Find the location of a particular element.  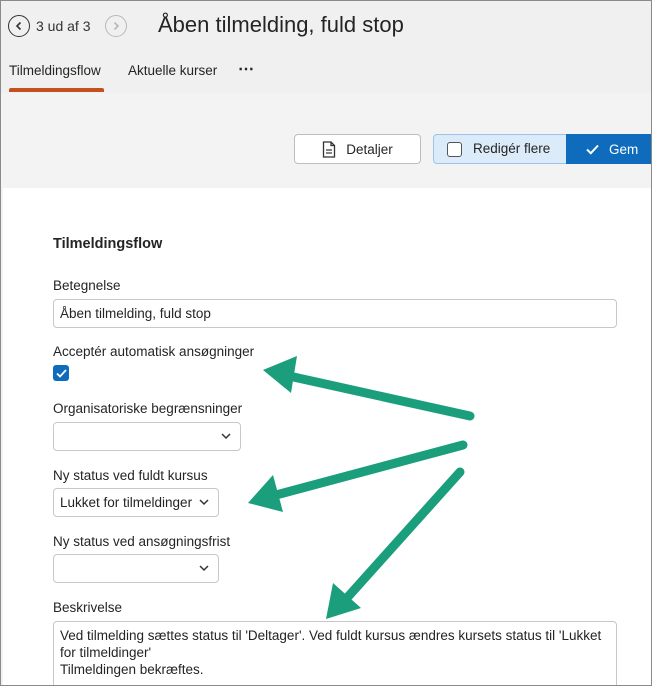

details-button: Detaljer is located at coordinates (357, 149).